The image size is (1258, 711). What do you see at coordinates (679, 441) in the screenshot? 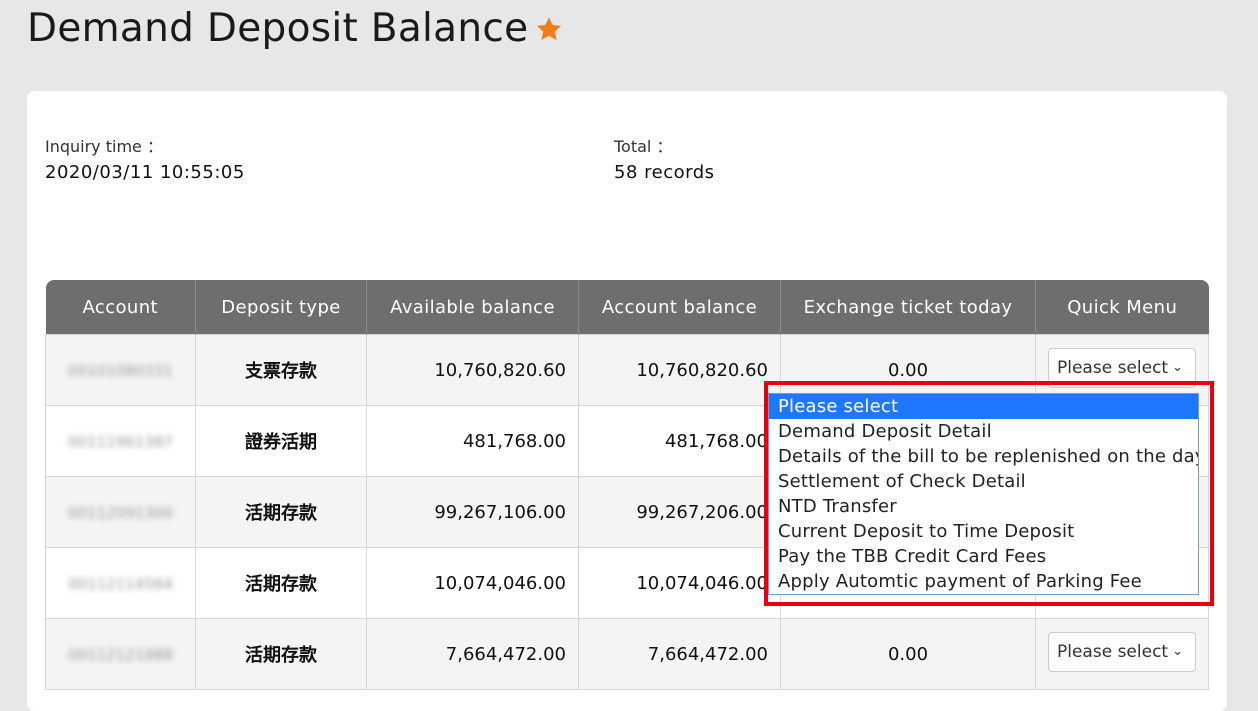
I see `account-balance-cell: 481,768.00` at bounding box center [679, 441].